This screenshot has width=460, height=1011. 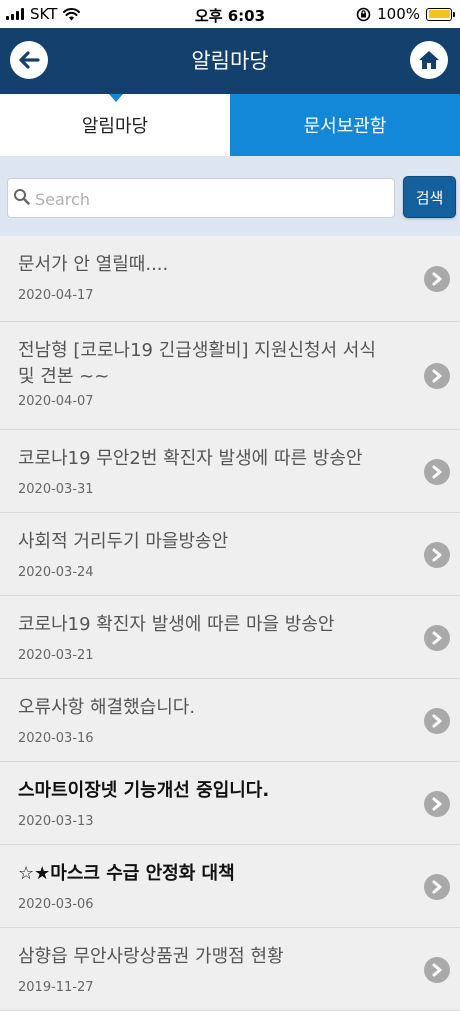 I want to click on tab-document-archive: 문서보관함, so click(x=345, y=125).